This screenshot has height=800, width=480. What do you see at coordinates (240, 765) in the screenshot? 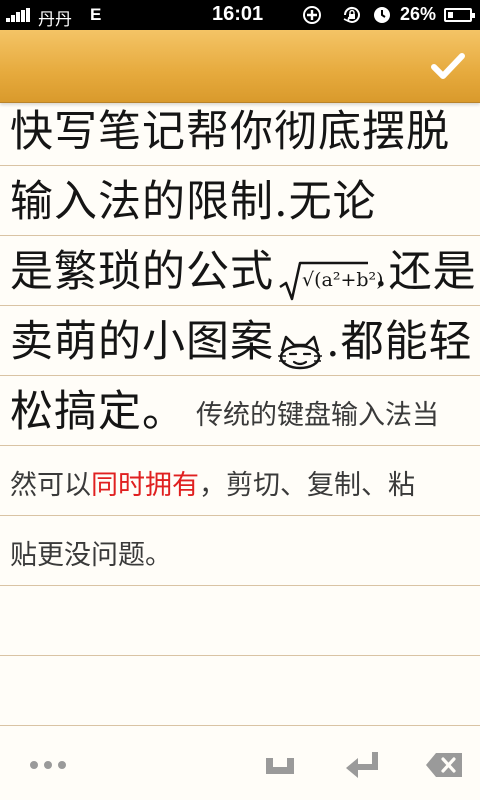
I see `bottom-toolbar` at bounding box center [240, 765].